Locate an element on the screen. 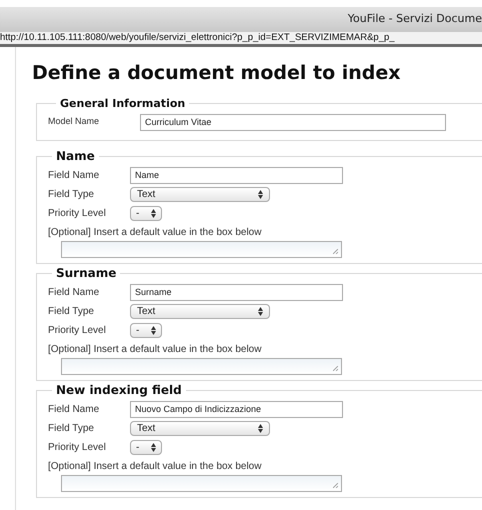  section-legend: General Information is located at coordinates (123, 104).